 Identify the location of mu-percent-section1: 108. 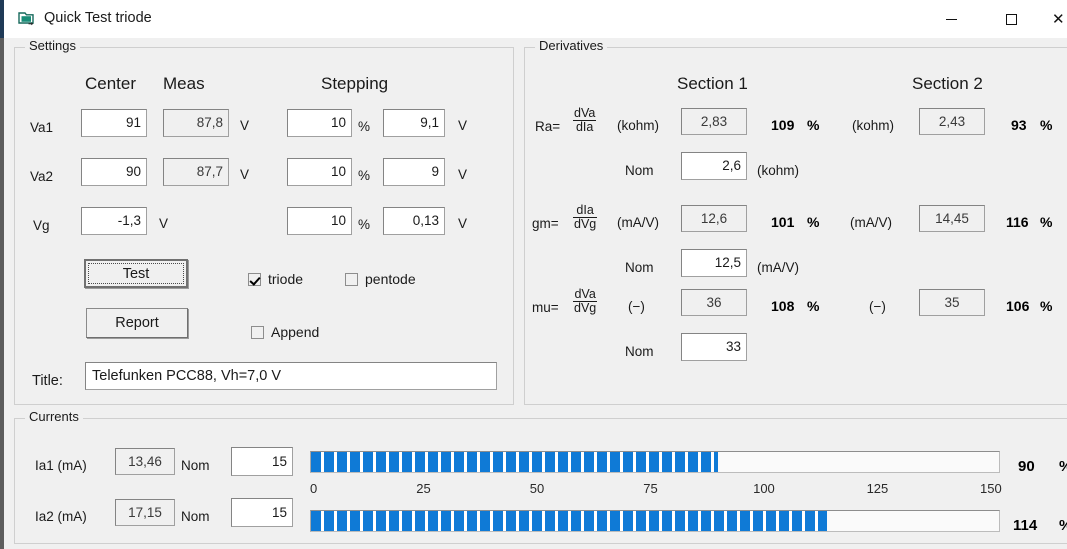
(783, 306).